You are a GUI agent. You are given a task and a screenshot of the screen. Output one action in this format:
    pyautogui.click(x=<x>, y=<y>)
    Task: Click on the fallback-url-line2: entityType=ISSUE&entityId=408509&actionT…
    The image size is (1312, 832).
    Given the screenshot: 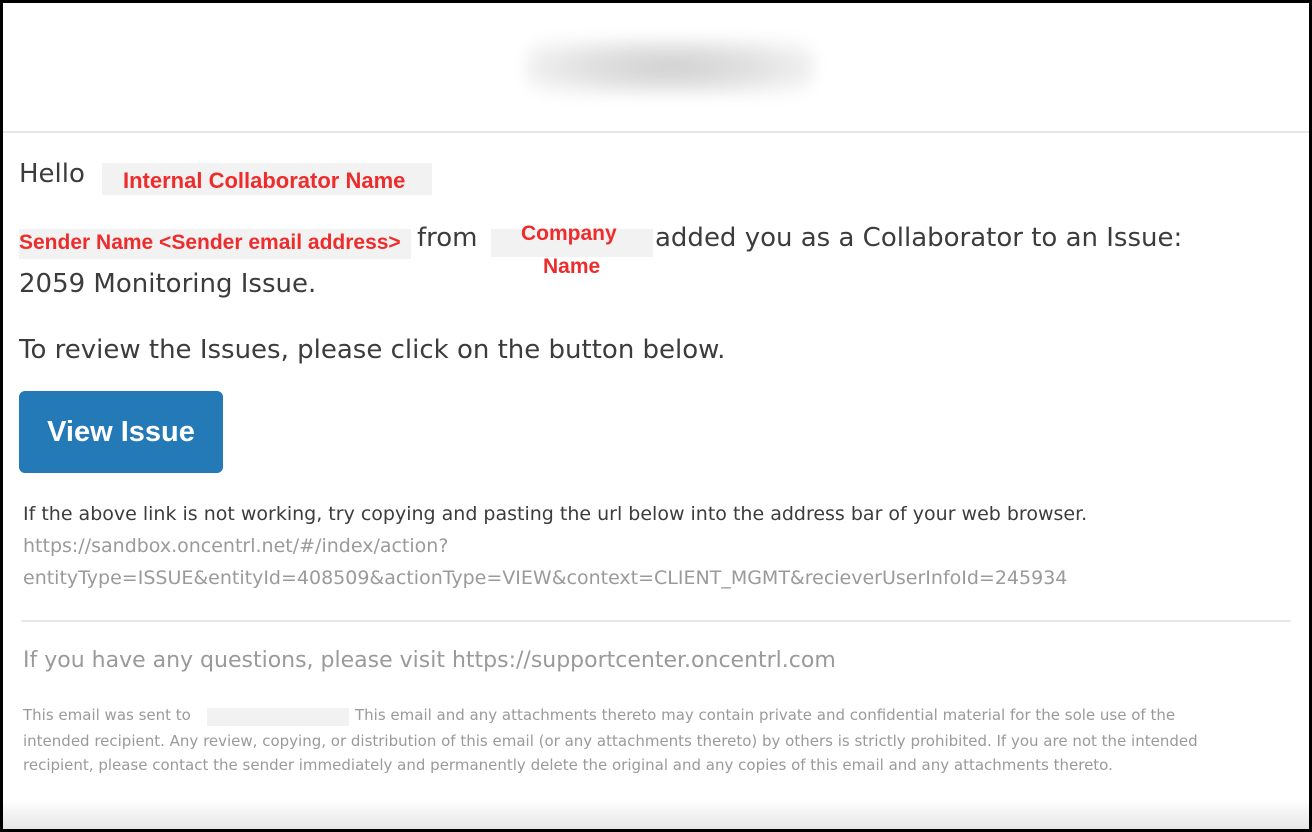 What is the action you would take?
    pyautogui.click(x=545, y=578)
    